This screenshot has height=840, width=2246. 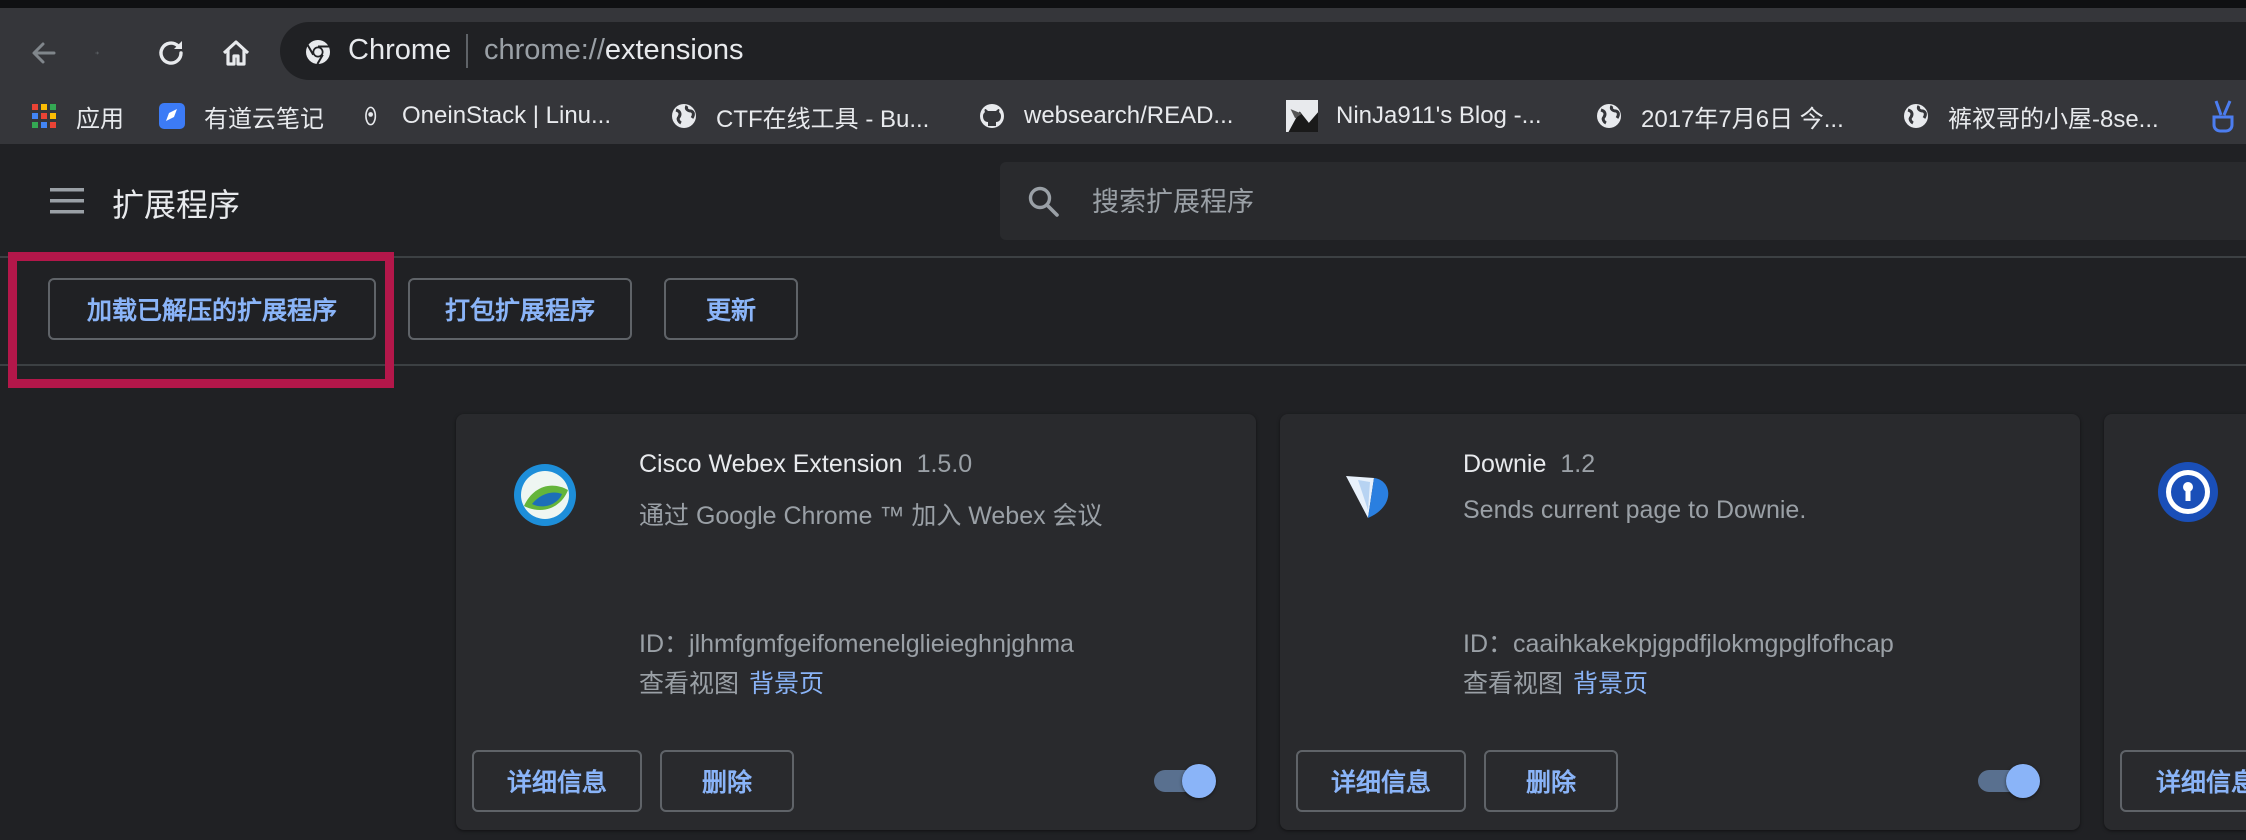 I want to click on bookmark-label: 有道云笔记, so click(x=264, y=119).